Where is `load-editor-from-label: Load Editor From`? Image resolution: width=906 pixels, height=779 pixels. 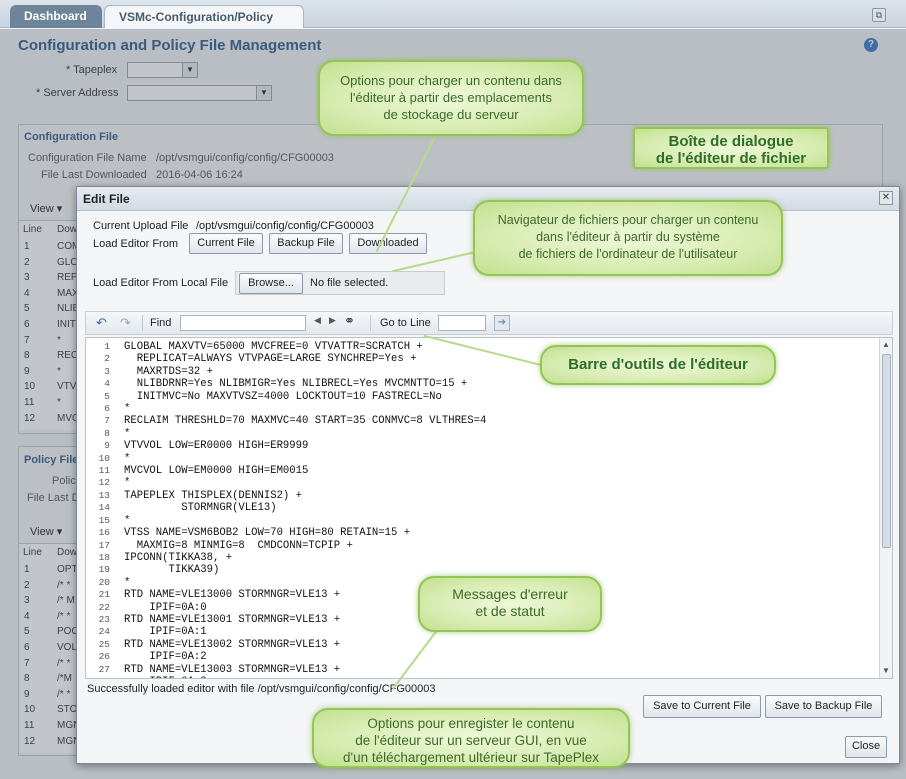 load-editor-from-label: Load Editor From is located at coordinates (135, 244).